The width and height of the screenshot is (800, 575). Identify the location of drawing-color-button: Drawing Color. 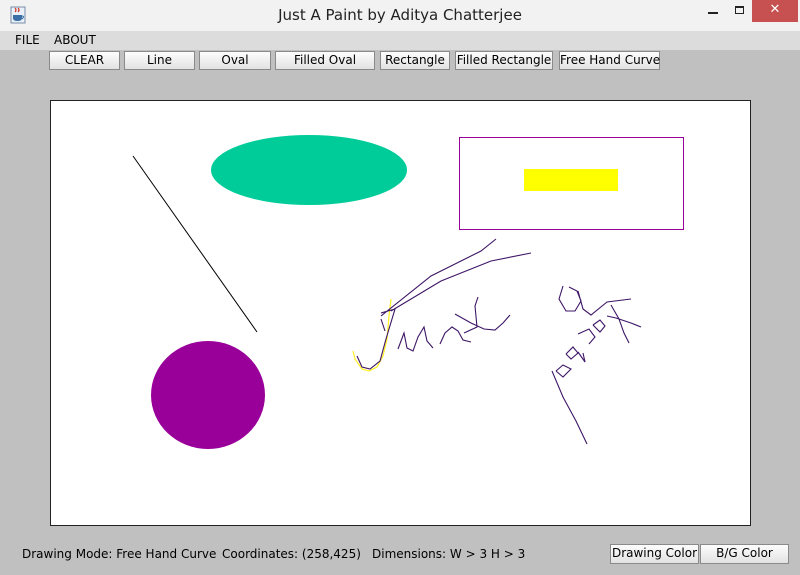
(654, 554).